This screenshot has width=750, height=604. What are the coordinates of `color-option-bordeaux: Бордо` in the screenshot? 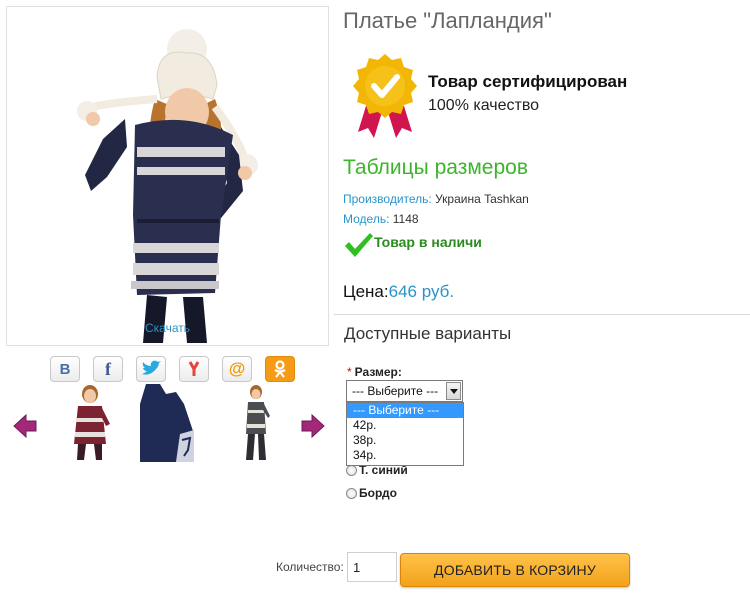 It's located at (371, 493).